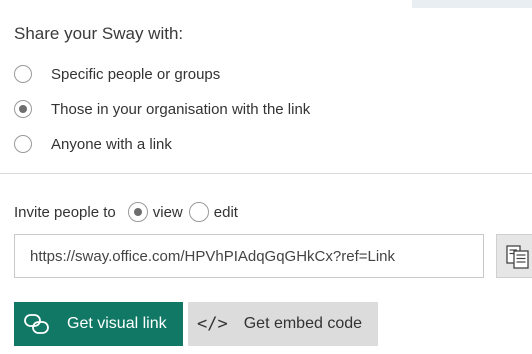 Image resolution: width=532 pixels, height=354 pixels. Describe the element at coordinates (65, 212) in the screenshot. I see `invite-label: Invite people to` at that location.